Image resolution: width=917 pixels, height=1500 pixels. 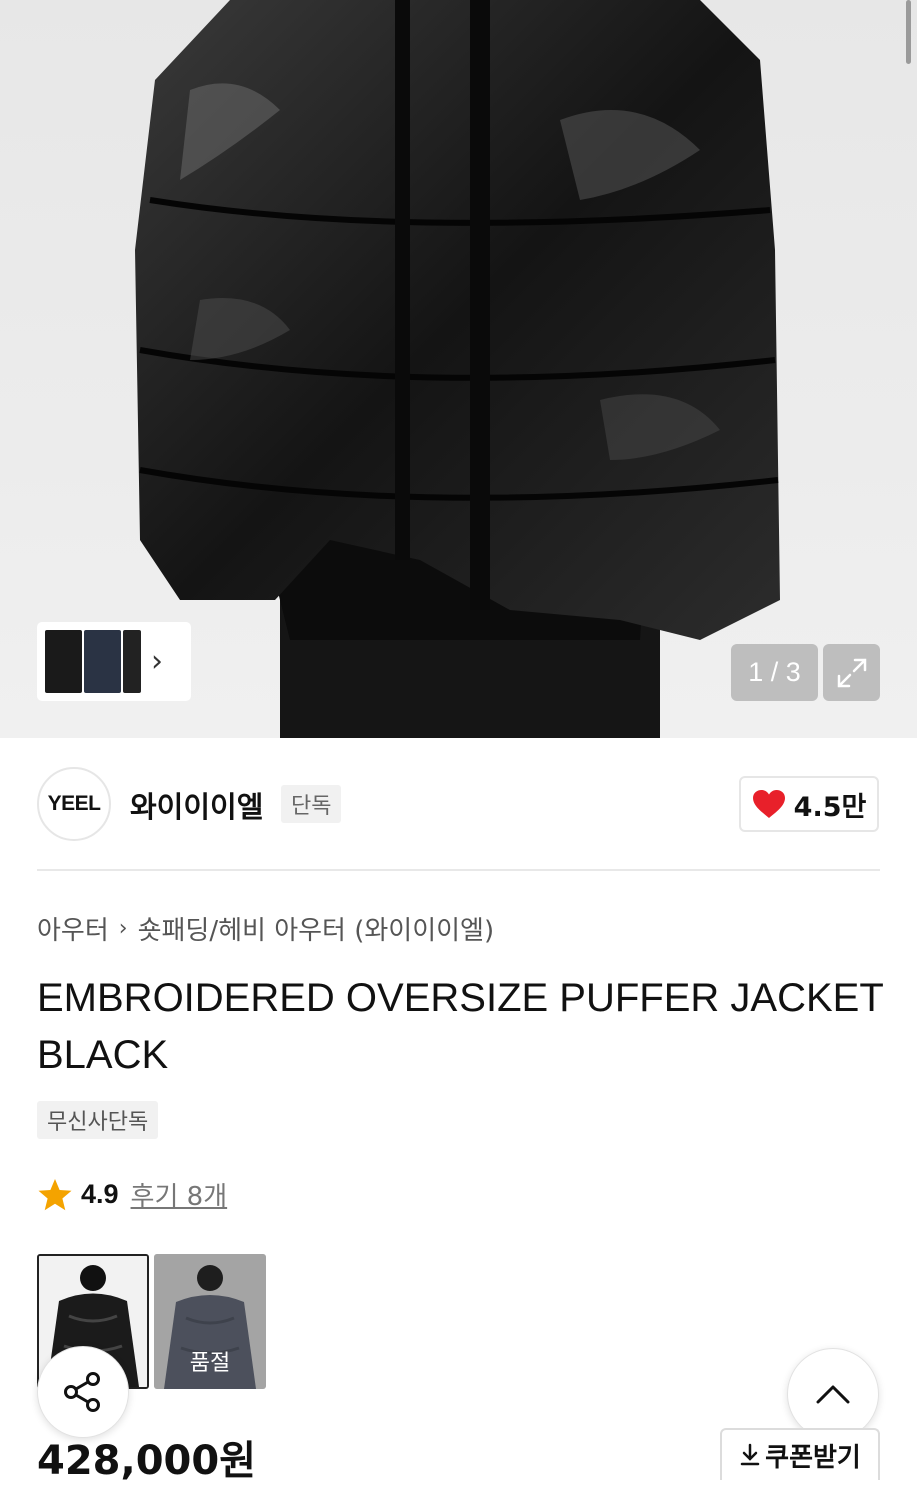 What do you see at coordinates (146, 1461) in the screenshot?
I see `price: 428,000원` at bounding box center [146, 1461].